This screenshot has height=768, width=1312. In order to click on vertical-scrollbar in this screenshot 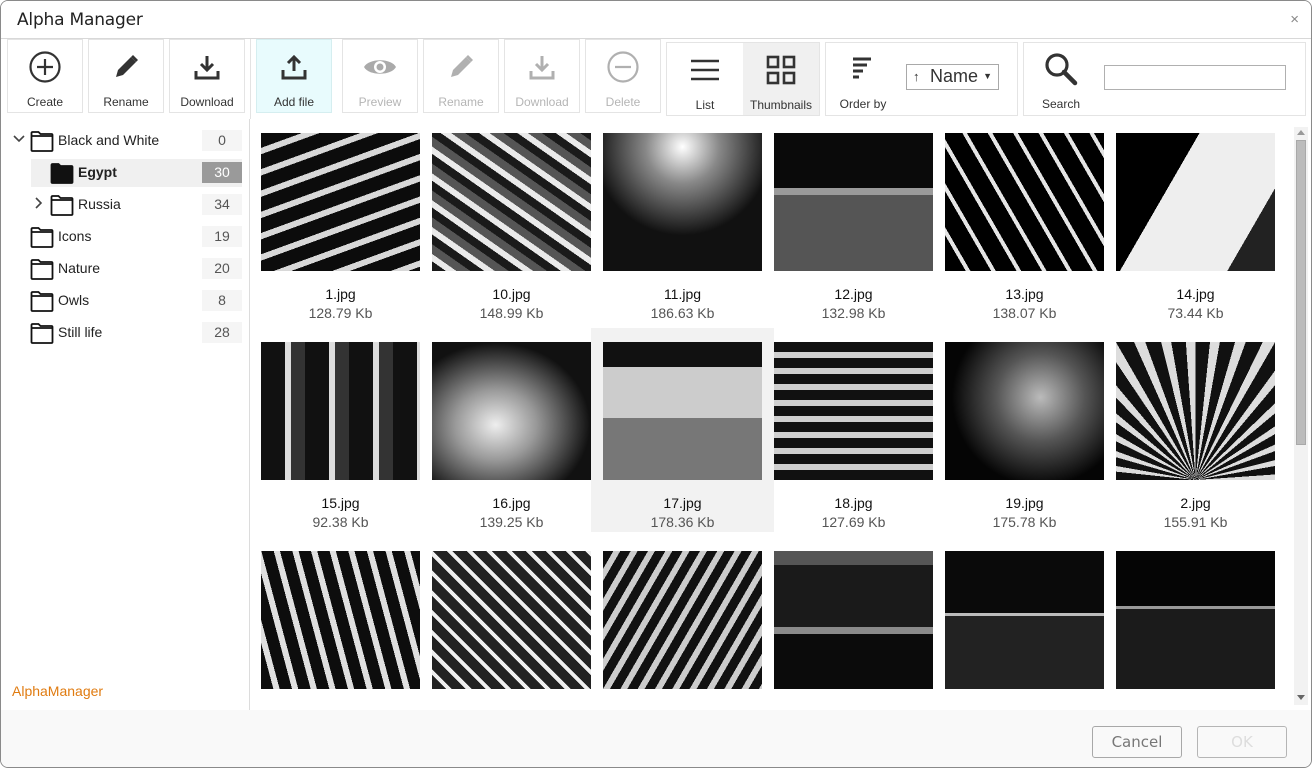, I will do `click(1301, 416)`.